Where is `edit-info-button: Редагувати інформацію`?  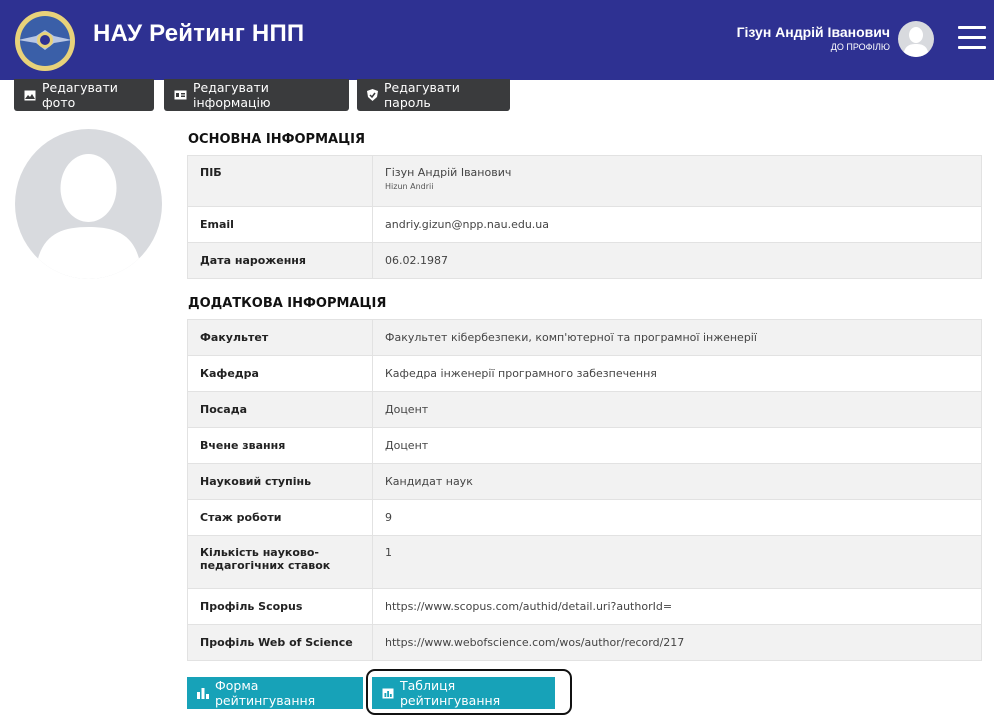
edit-info-button: Редагувати інформацію is located at coordinates (256, 95).